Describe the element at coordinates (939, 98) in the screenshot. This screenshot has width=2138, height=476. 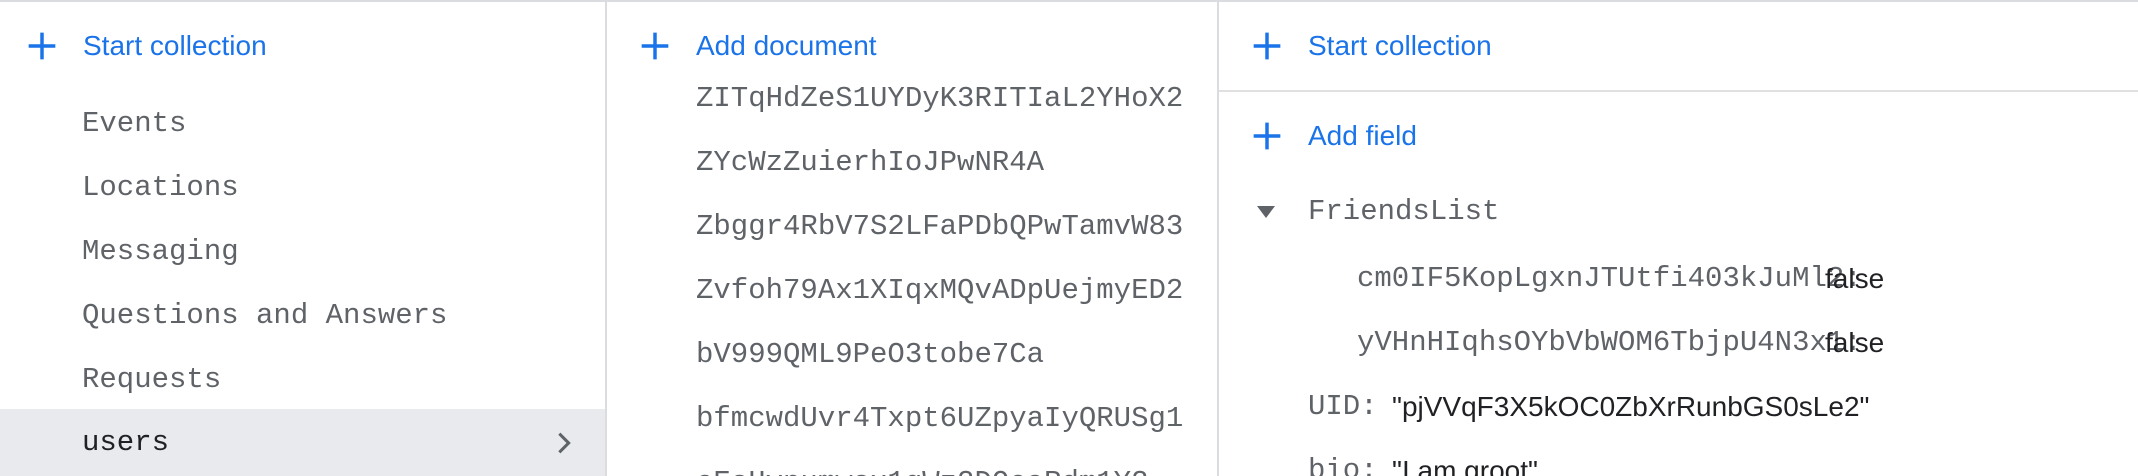
I see `document-item: ZITqHdZeS1UYDyK3RITIaL2YHoX2` at that location.